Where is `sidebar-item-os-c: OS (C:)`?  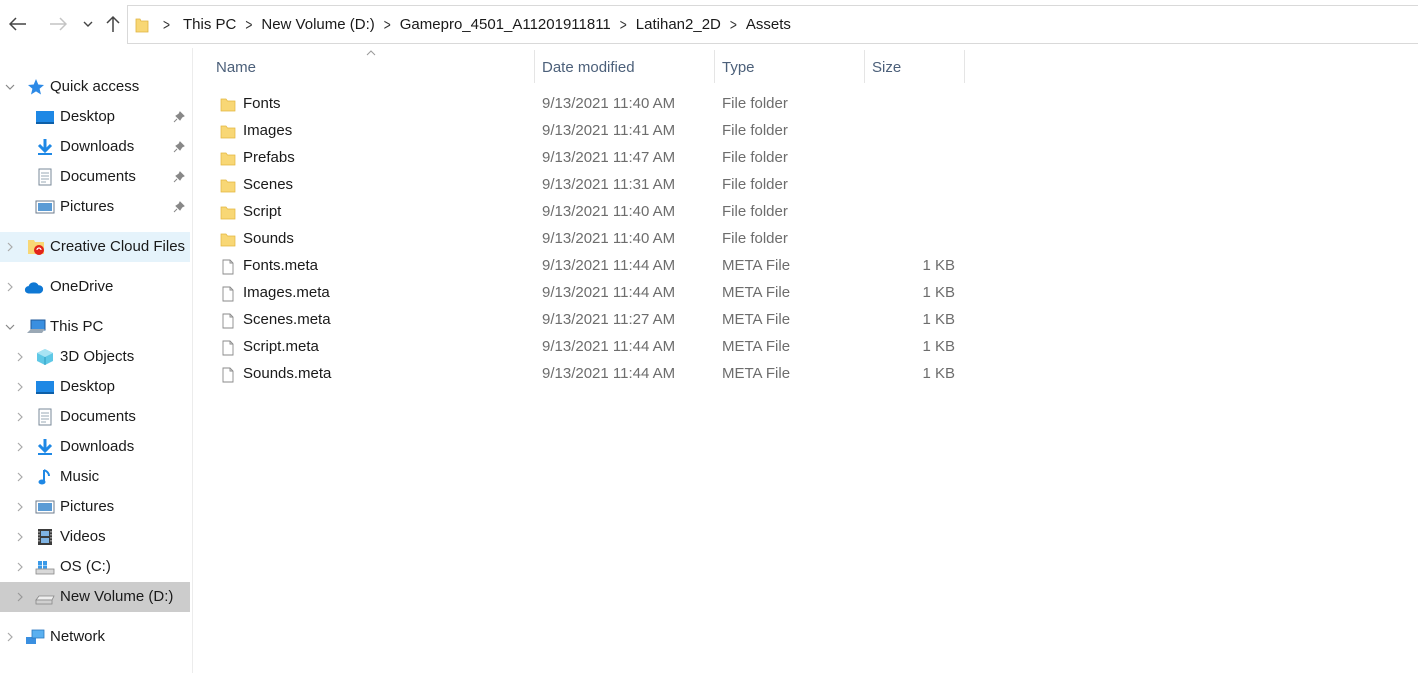
sidebar-item-os-c: OS (C:) is located at coordinates (95, 567).